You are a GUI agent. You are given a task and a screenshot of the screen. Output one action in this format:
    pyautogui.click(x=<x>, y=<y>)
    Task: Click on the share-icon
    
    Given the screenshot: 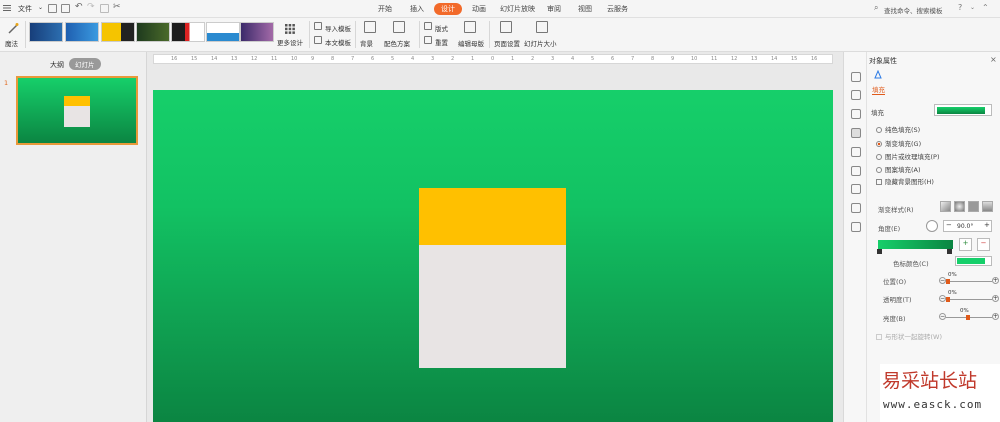 What is the action you would take?
    pyautogui.click(x=856, y=171)
    